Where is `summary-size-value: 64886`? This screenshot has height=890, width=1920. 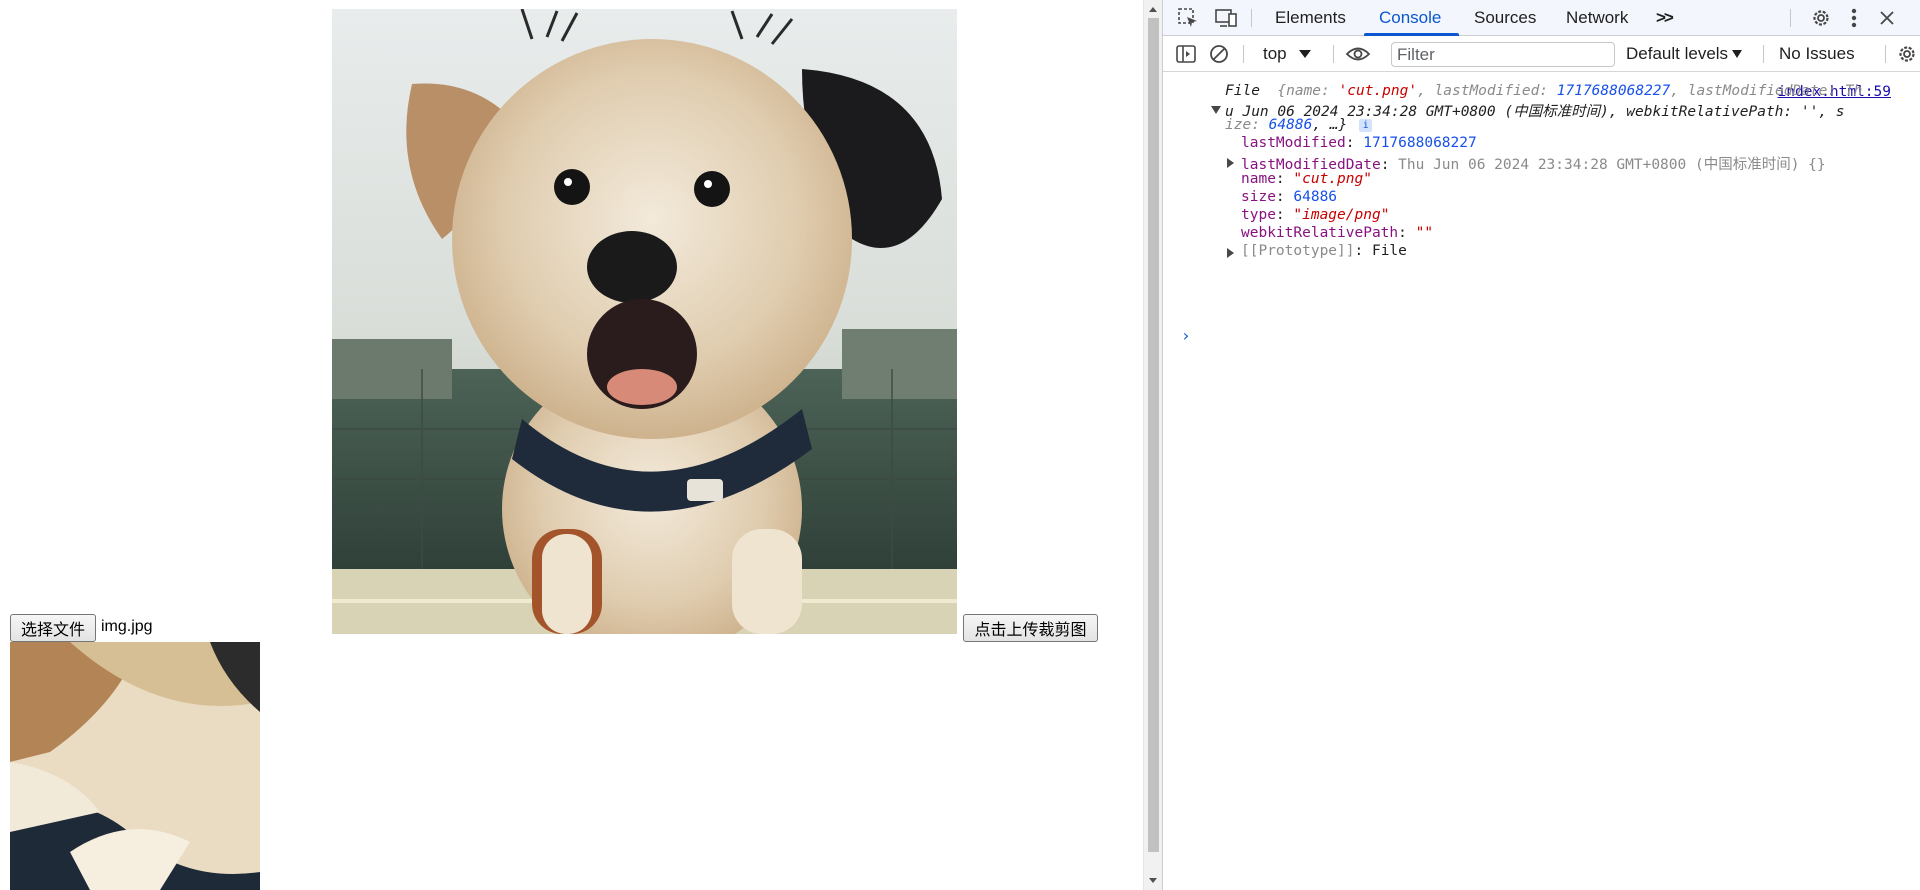
summary-size-value: 64886 is located at coordinates (1290, 125).